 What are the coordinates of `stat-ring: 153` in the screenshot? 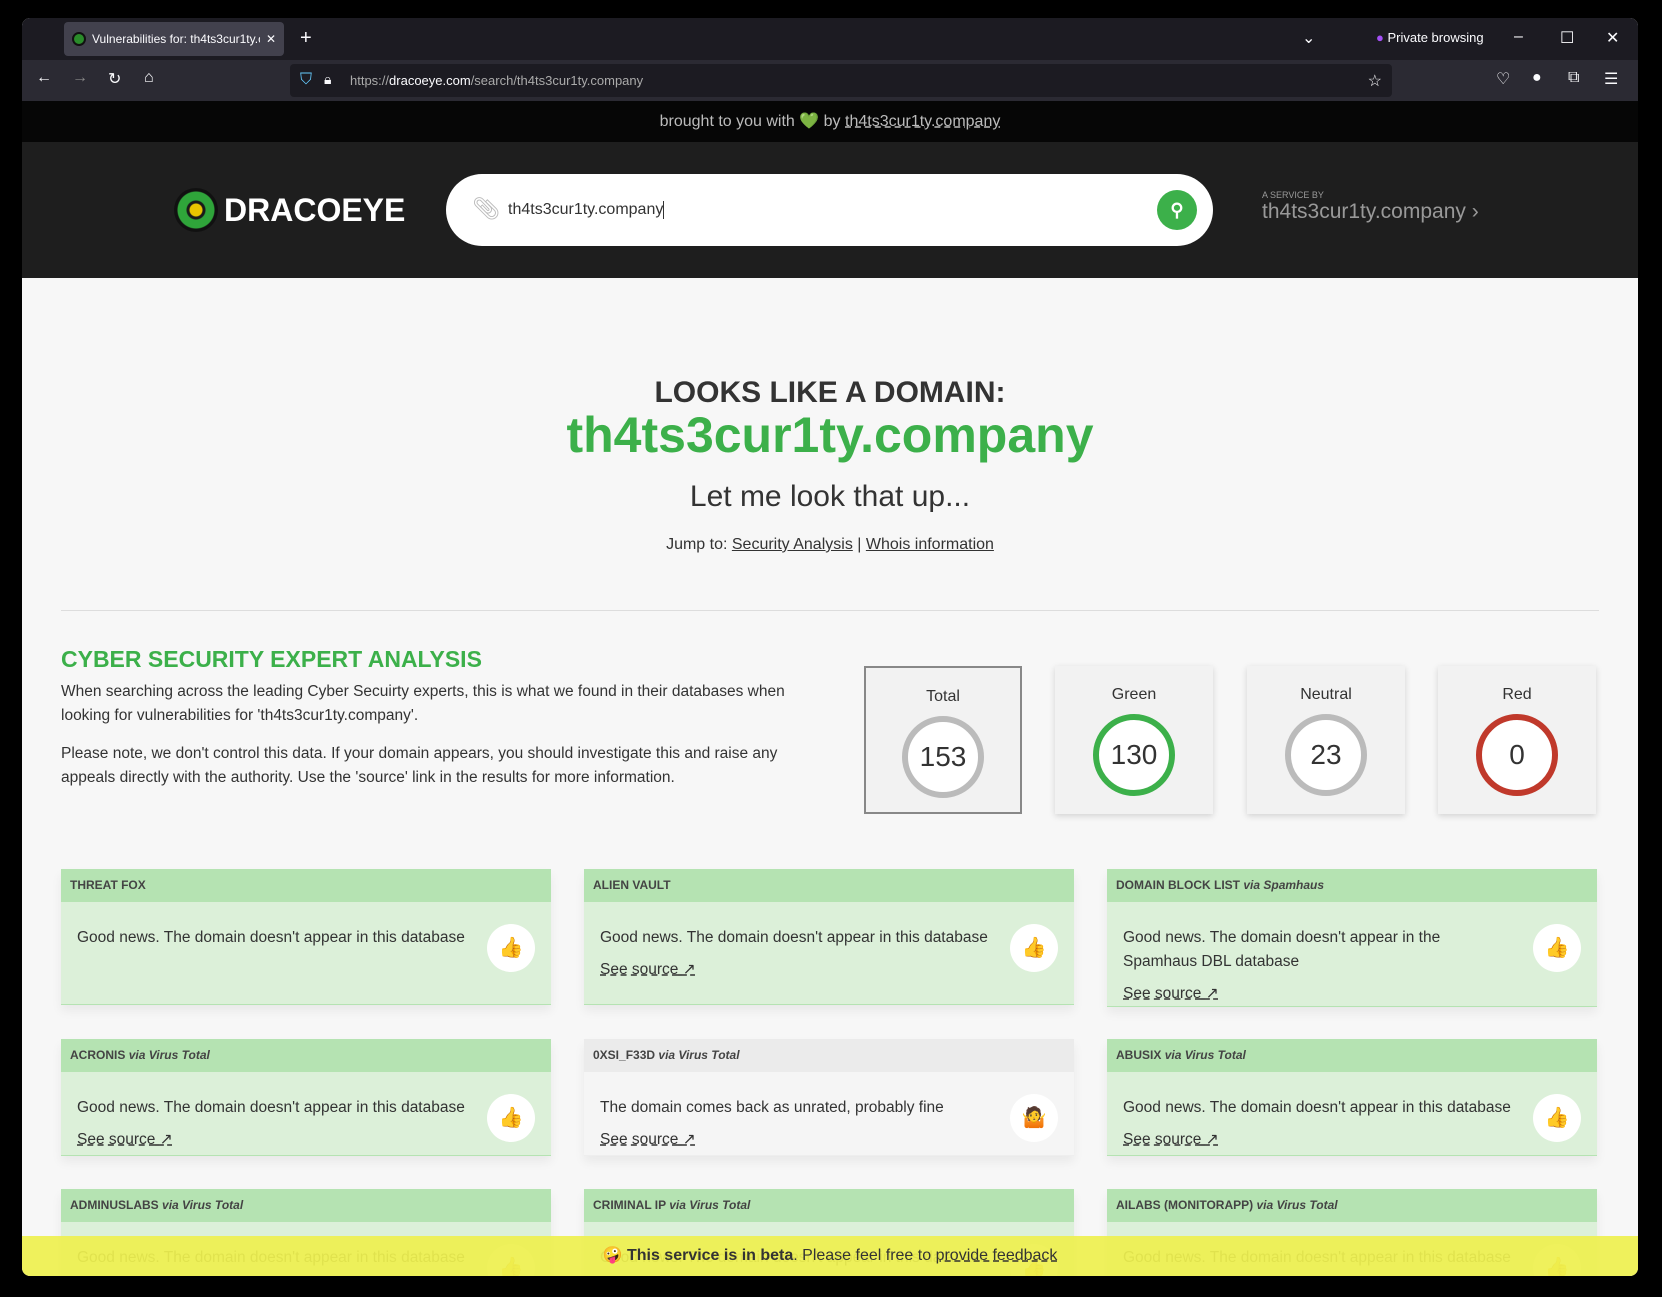 It's located at (943, 757).